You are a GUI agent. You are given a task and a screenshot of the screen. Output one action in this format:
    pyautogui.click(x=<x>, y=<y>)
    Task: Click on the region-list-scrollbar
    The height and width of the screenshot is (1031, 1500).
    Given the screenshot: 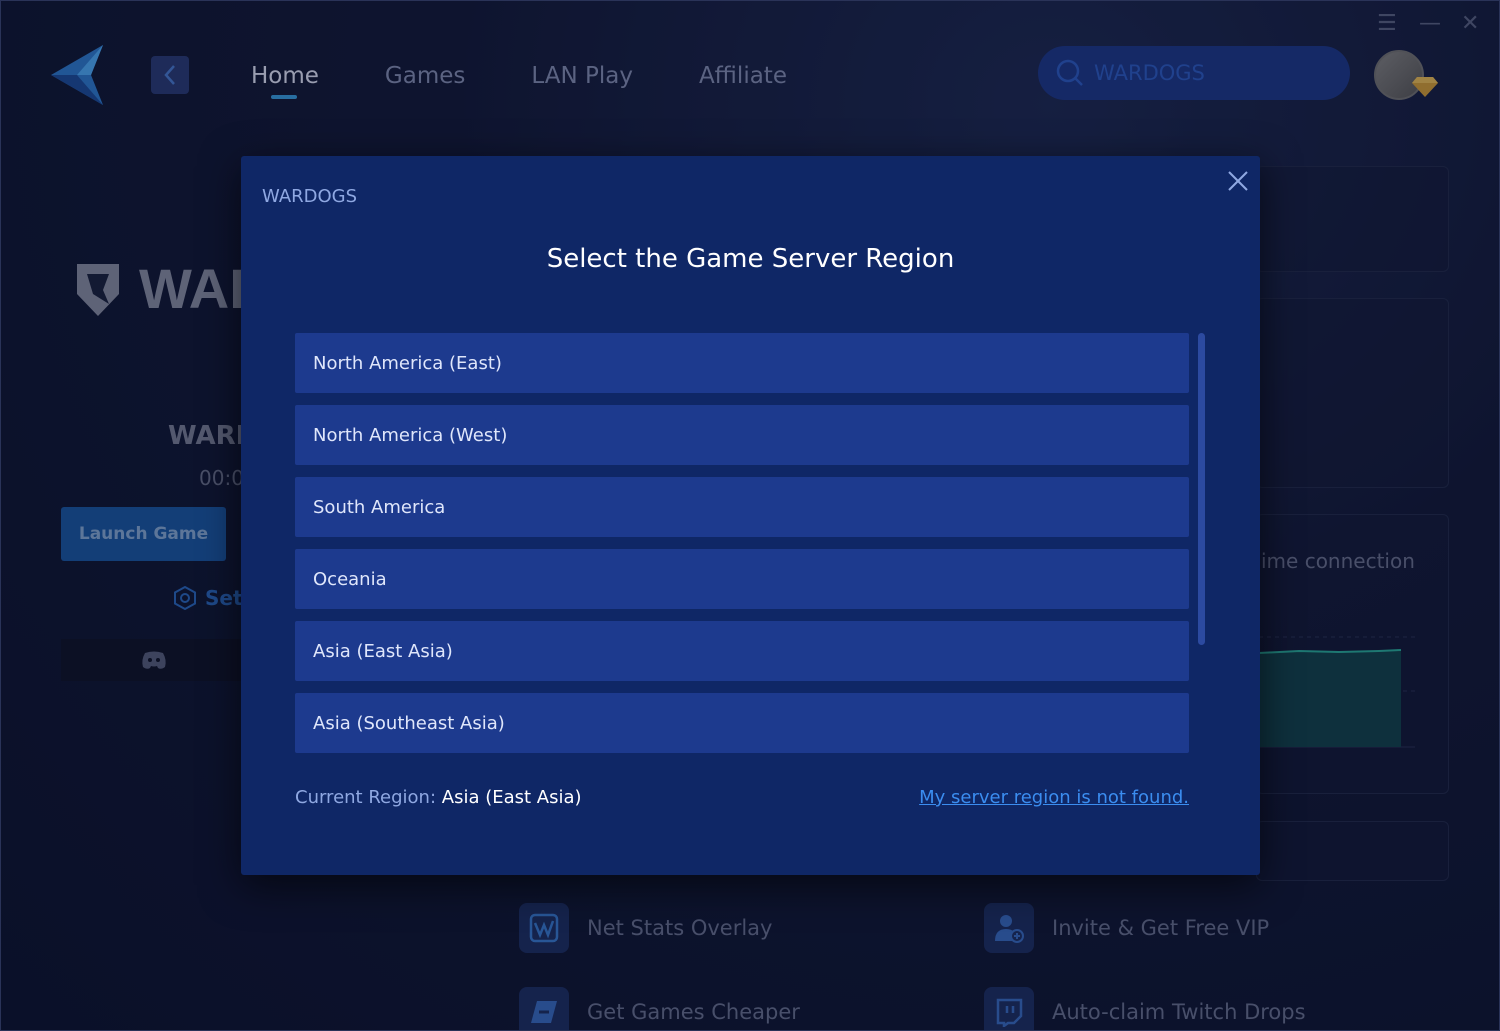 What is the action you would take?
    pyautogui.click(x=1201, y=489)
    